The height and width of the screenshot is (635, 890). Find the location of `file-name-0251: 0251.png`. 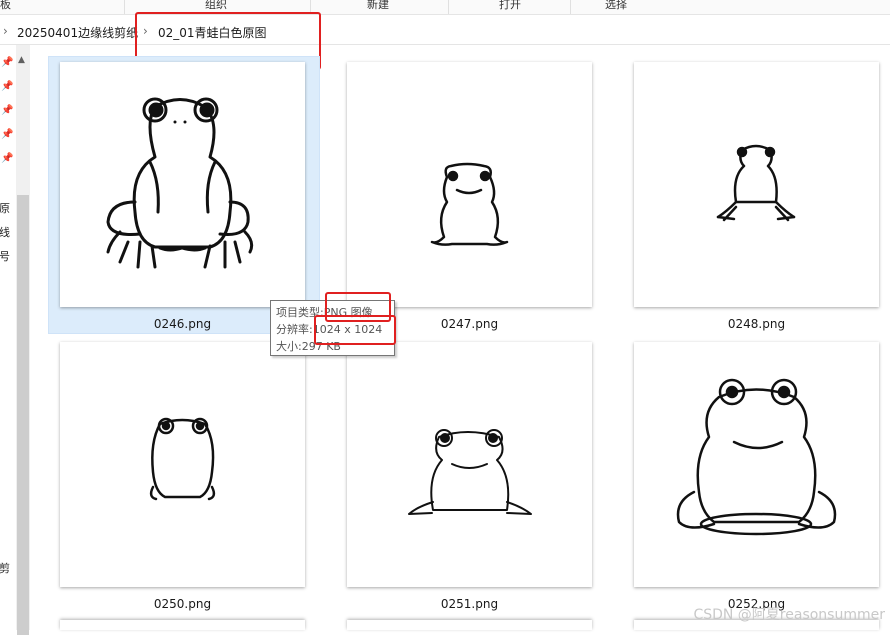

file-name-0251: 0251.png is located at coordinates (469, 604).